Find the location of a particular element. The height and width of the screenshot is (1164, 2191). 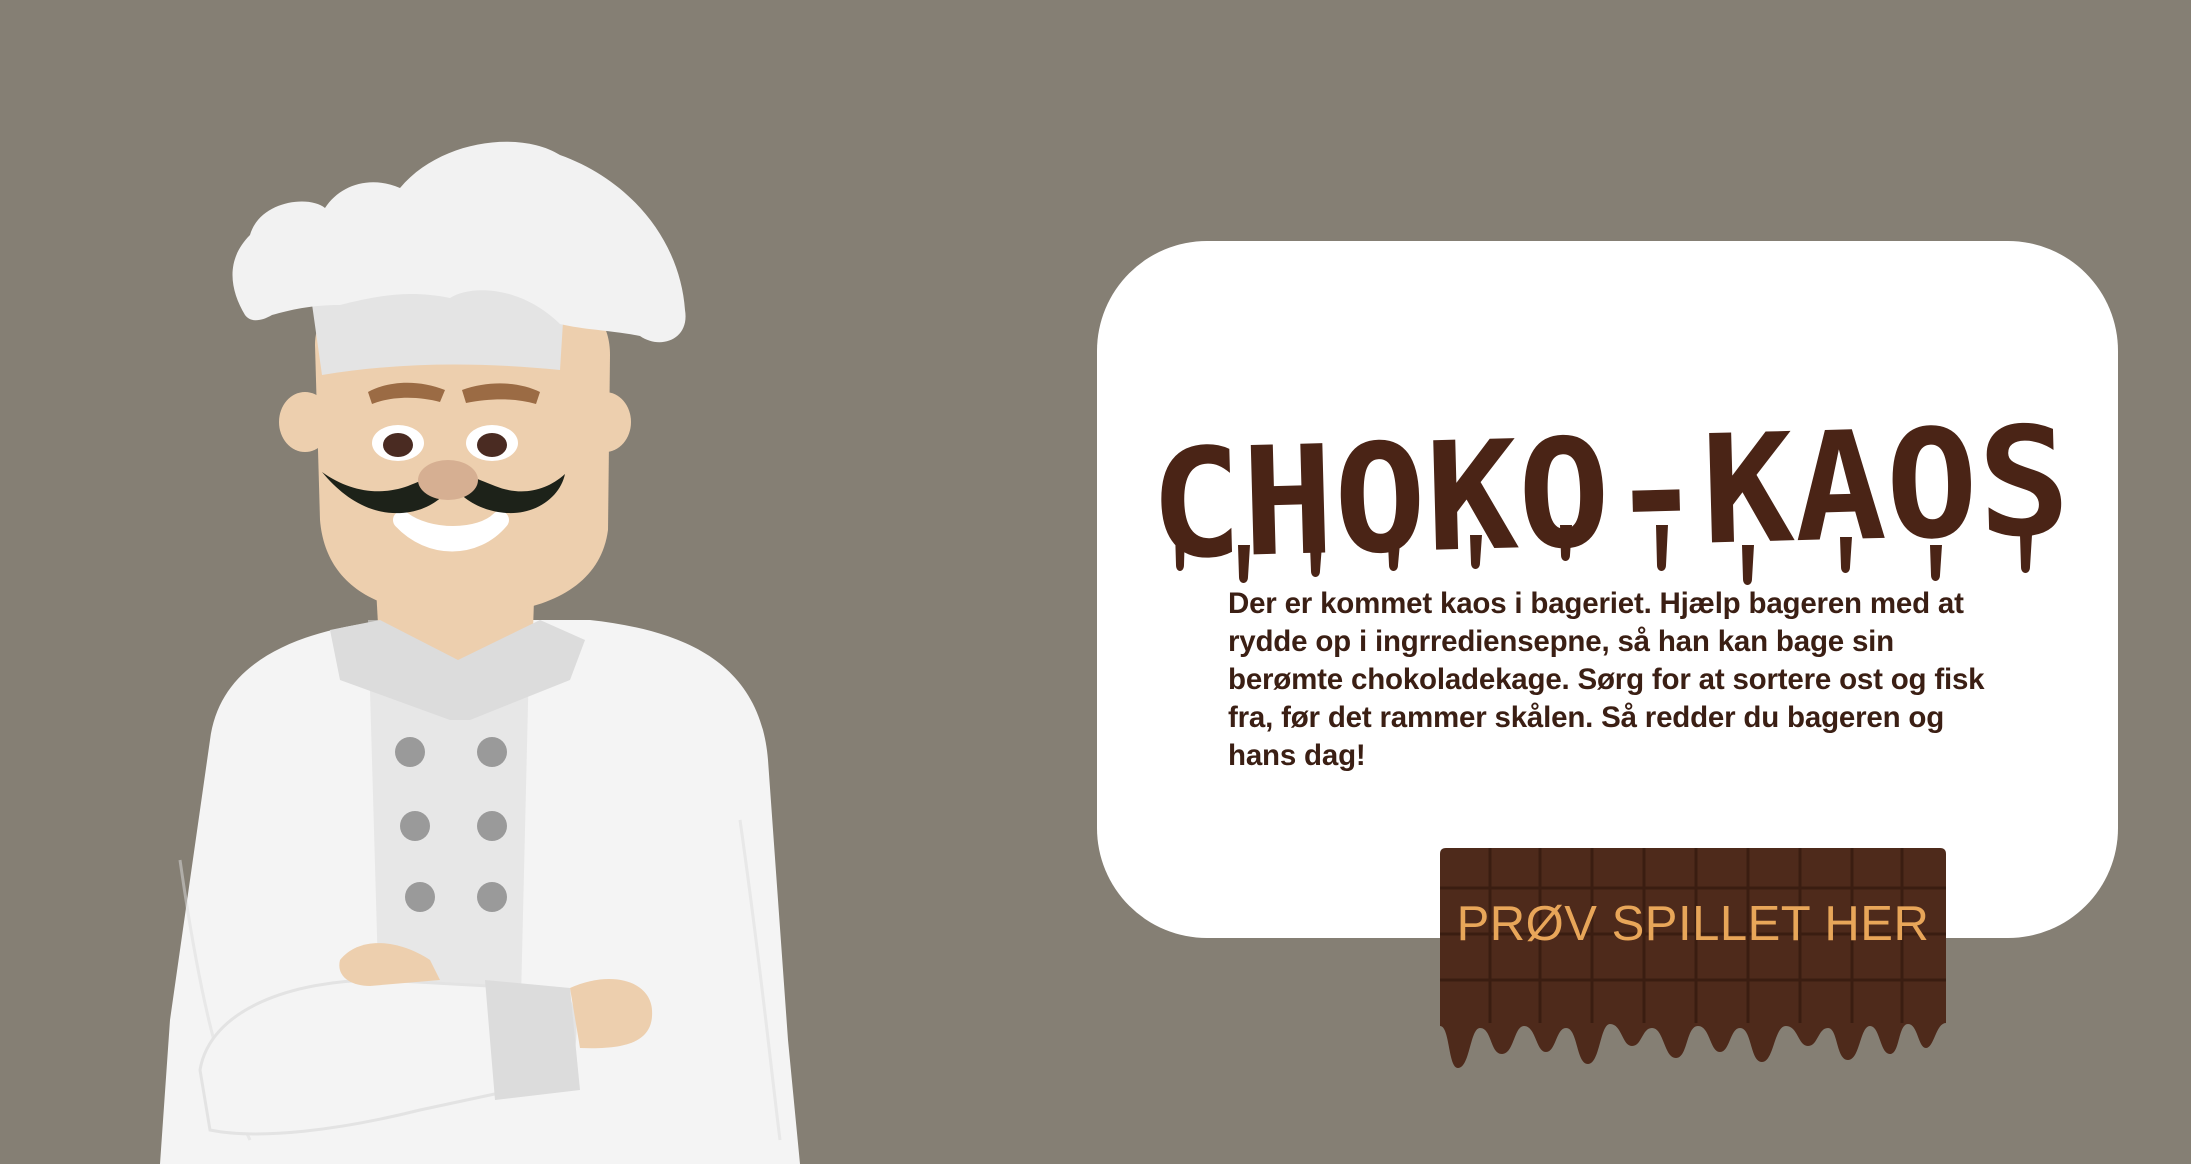

chocolate-bar-body is located at coordinates (1693, 958).